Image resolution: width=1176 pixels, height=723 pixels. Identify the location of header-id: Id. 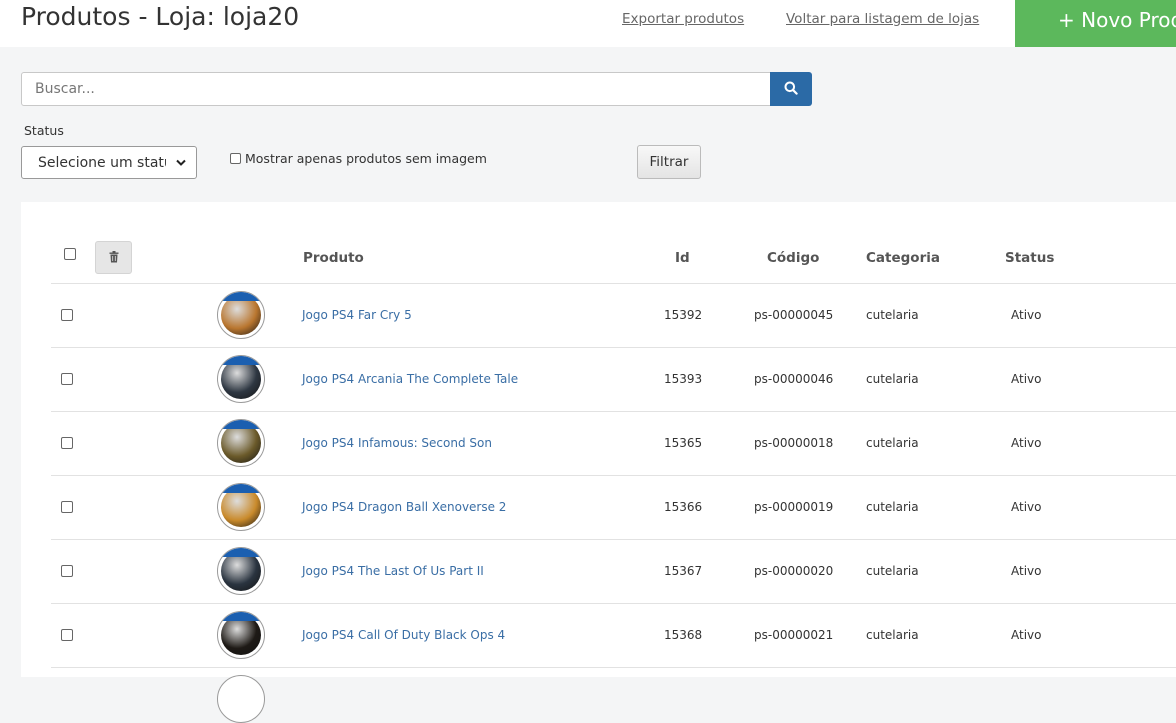
(682, 258).